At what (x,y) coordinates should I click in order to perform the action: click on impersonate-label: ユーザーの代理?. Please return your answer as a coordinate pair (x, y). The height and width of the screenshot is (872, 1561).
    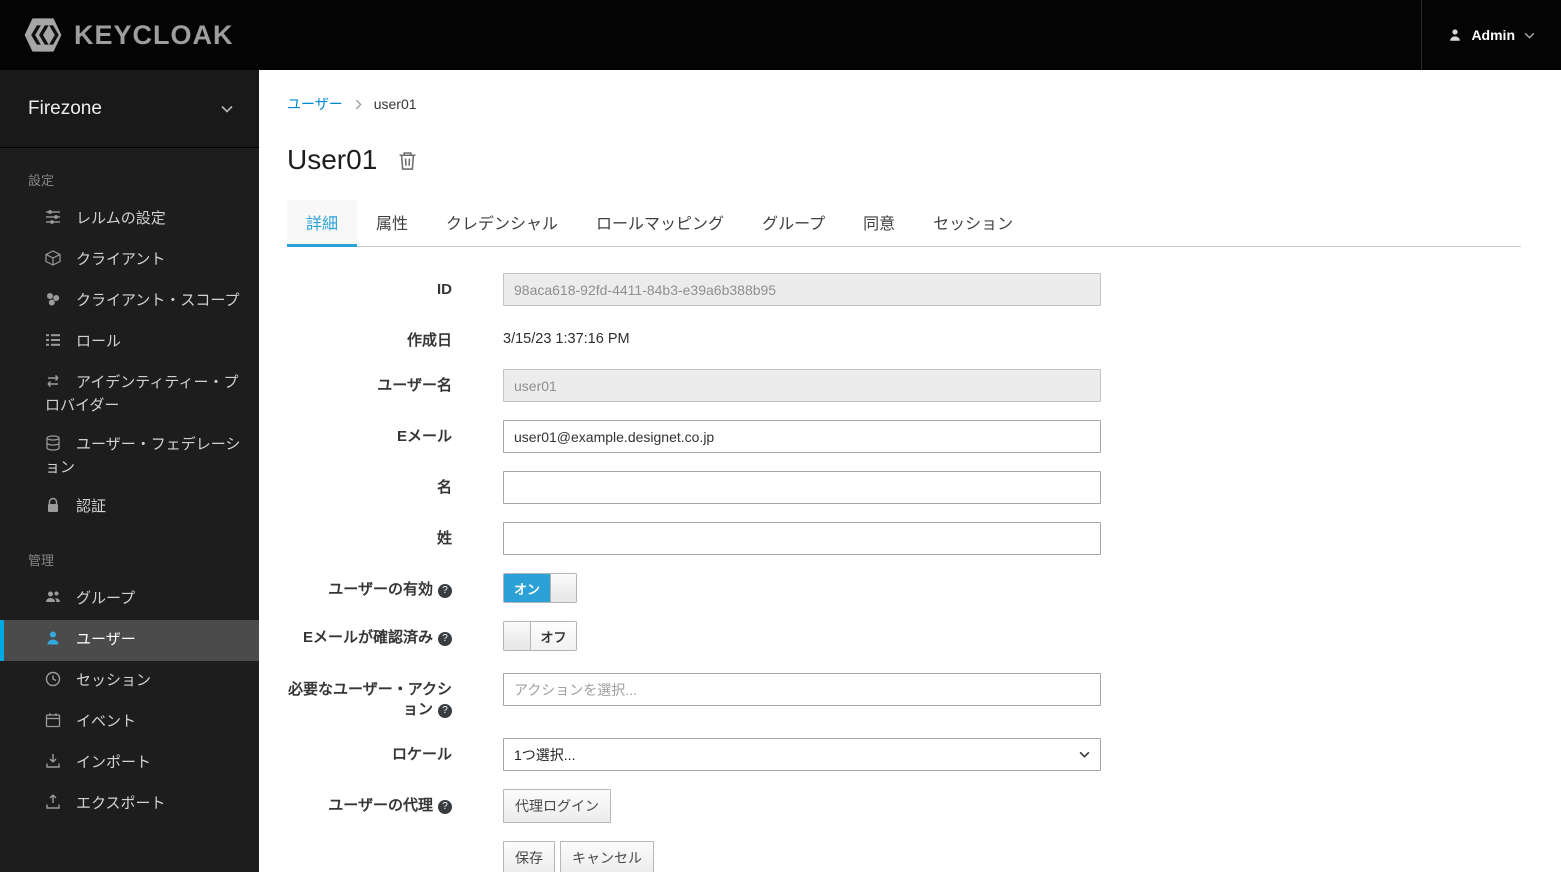
    Looking at the image, I should click on (369, 806).